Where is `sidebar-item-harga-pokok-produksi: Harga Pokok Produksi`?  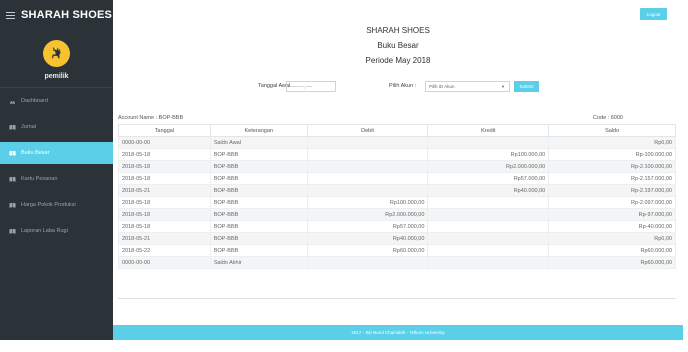 sidebar-item-harga-pokok-produksi: Harga Pokok Produksi is located at coordinates (56, 205).